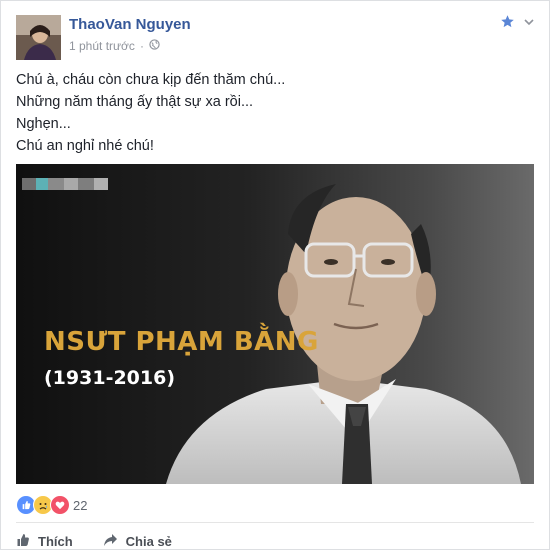  What do you see at coordinates (148, 541) in the screenshot?
I see `share-label: Chia sẻ` at bounding box center [148, 541].